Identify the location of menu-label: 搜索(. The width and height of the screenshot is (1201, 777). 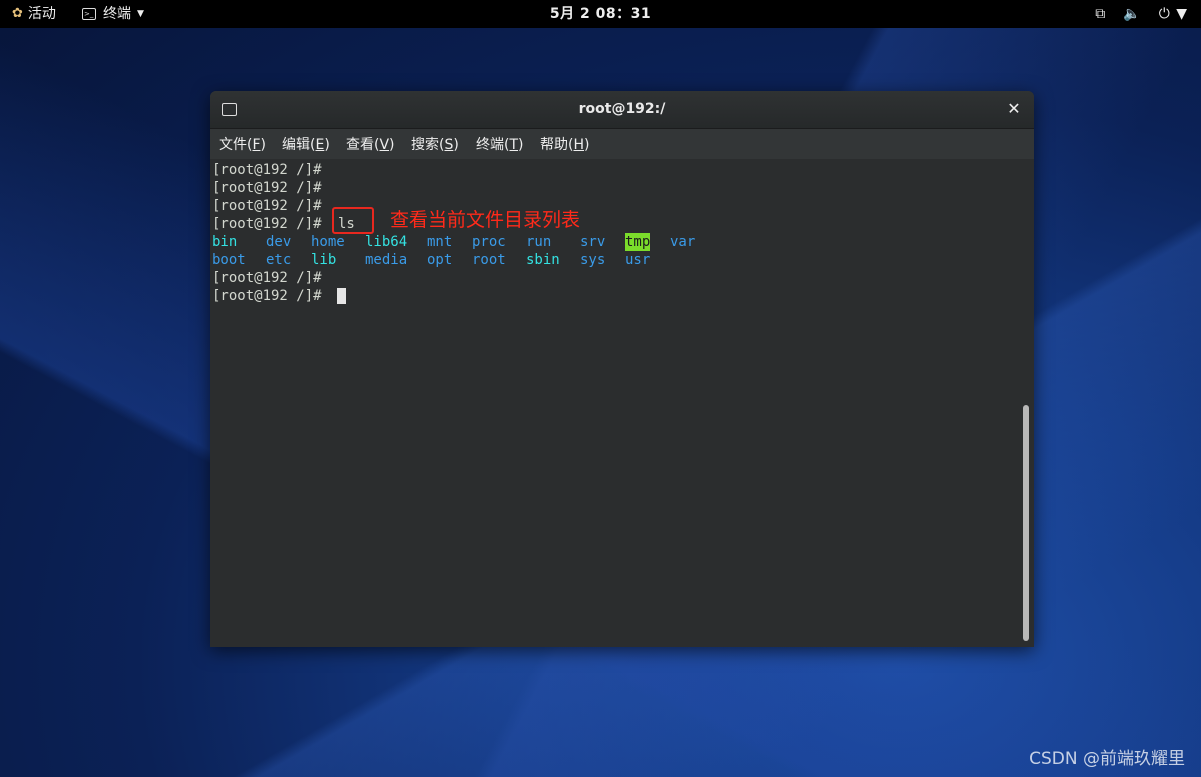
(428, 145).